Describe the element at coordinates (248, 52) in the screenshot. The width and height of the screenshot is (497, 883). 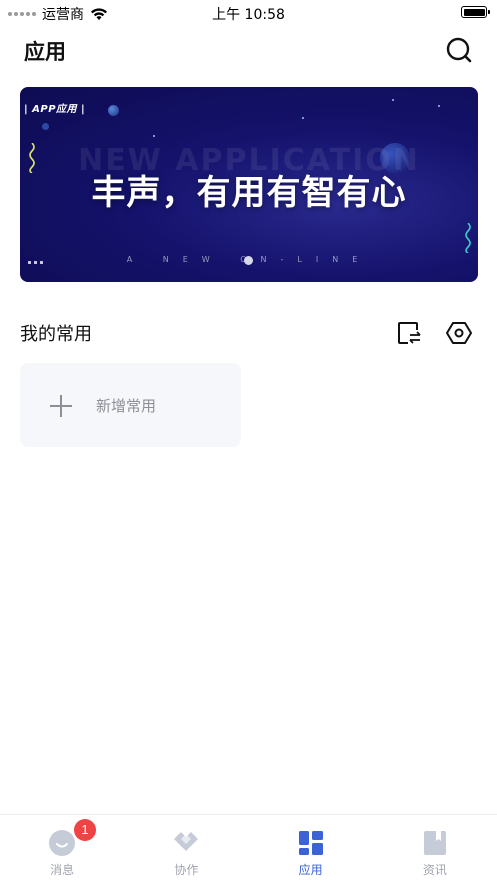
I see `header: 应用` at that location.